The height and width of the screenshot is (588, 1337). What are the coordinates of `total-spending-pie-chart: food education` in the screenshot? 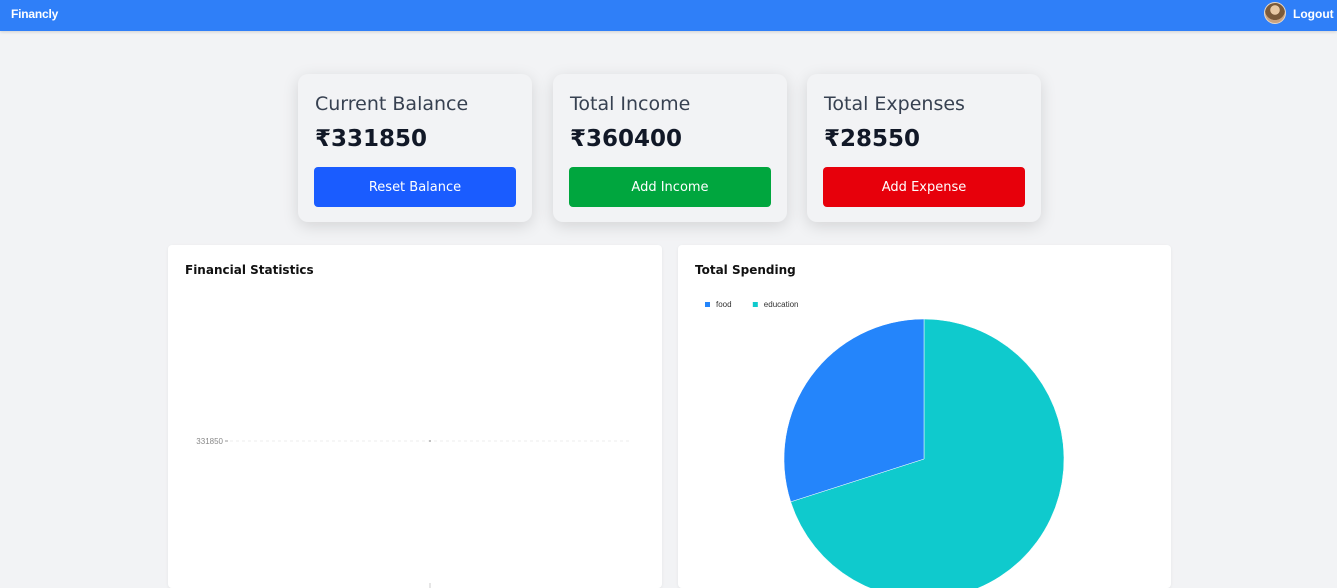 It's located at (885, 444).